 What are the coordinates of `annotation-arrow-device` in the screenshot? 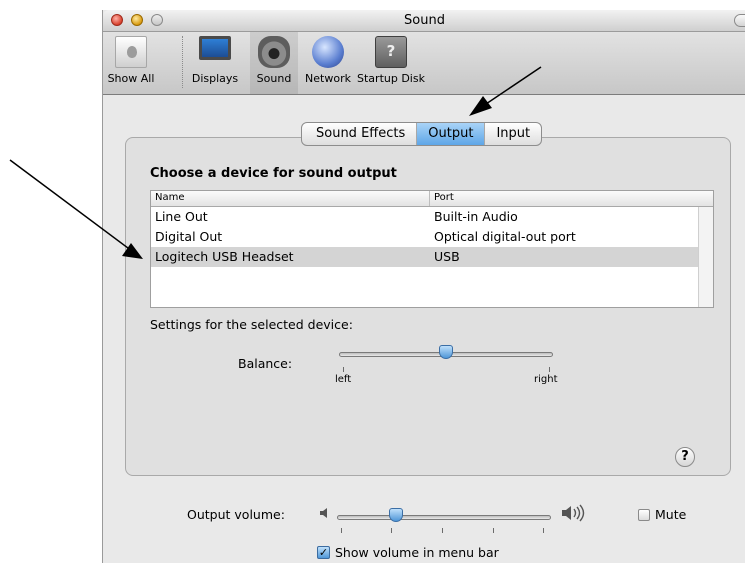 It's located at (69, 204).